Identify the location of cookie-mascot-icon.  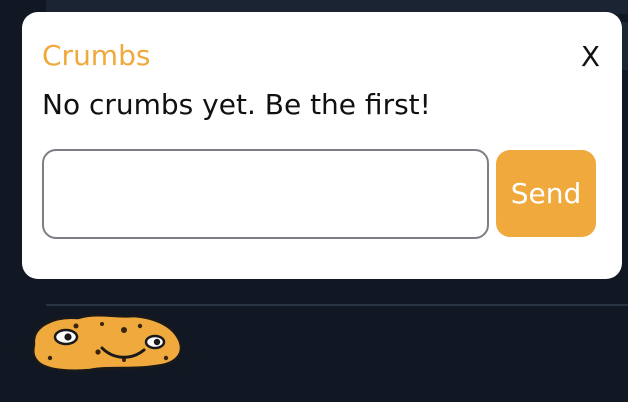
(104, 343).